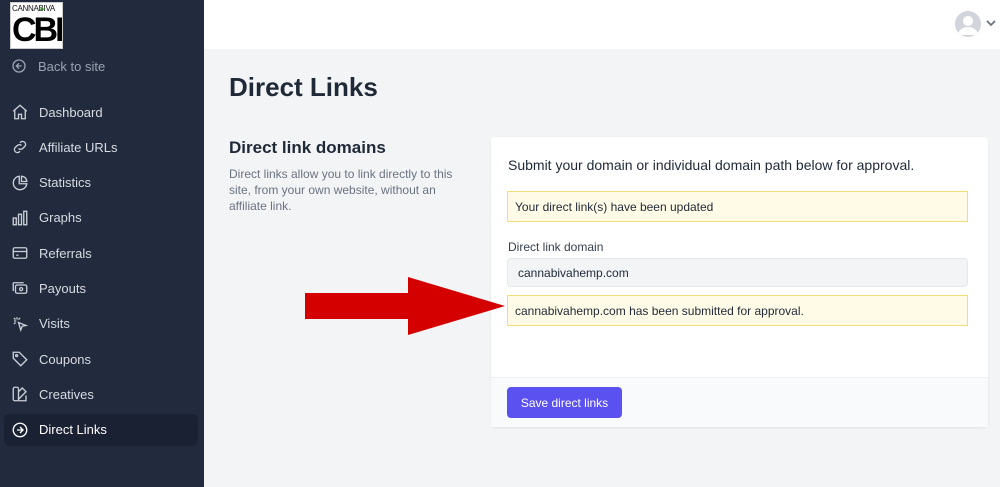  What do you see at coordinates (101, 218) in the screenshot?
I see `sidebar-item-graphs: Graphs` at bounding box center [101, 218].